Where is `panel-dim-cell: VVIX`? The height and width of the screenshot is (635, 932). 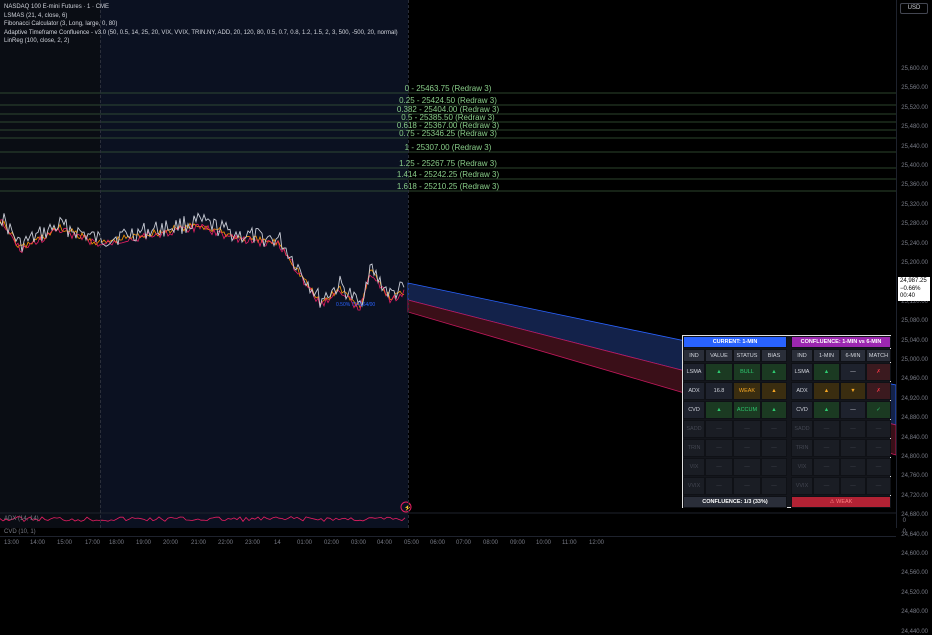
panel-dim-cell: VVIX is located at coordinates (694, 486).